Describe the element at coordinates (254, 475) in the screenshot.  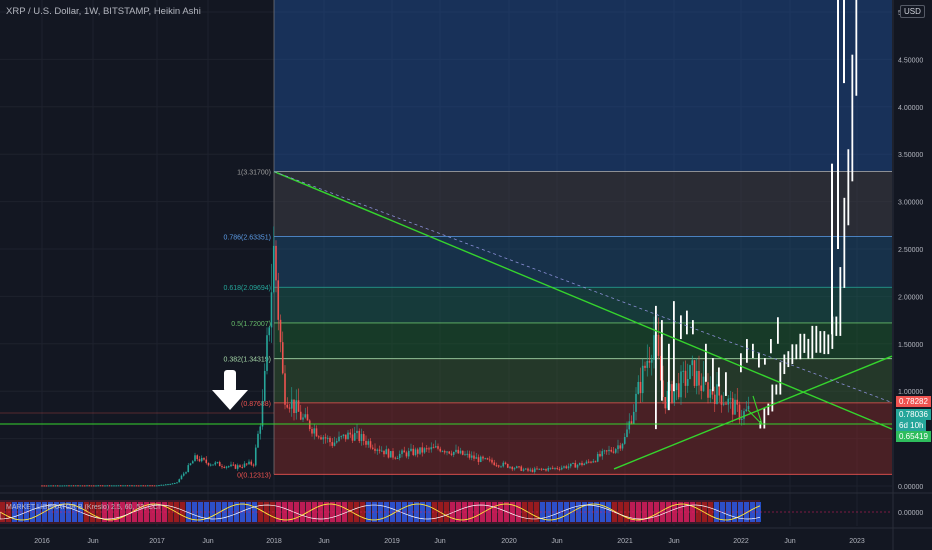
I see `fib-level-label: 0(0.12313)` at that location.